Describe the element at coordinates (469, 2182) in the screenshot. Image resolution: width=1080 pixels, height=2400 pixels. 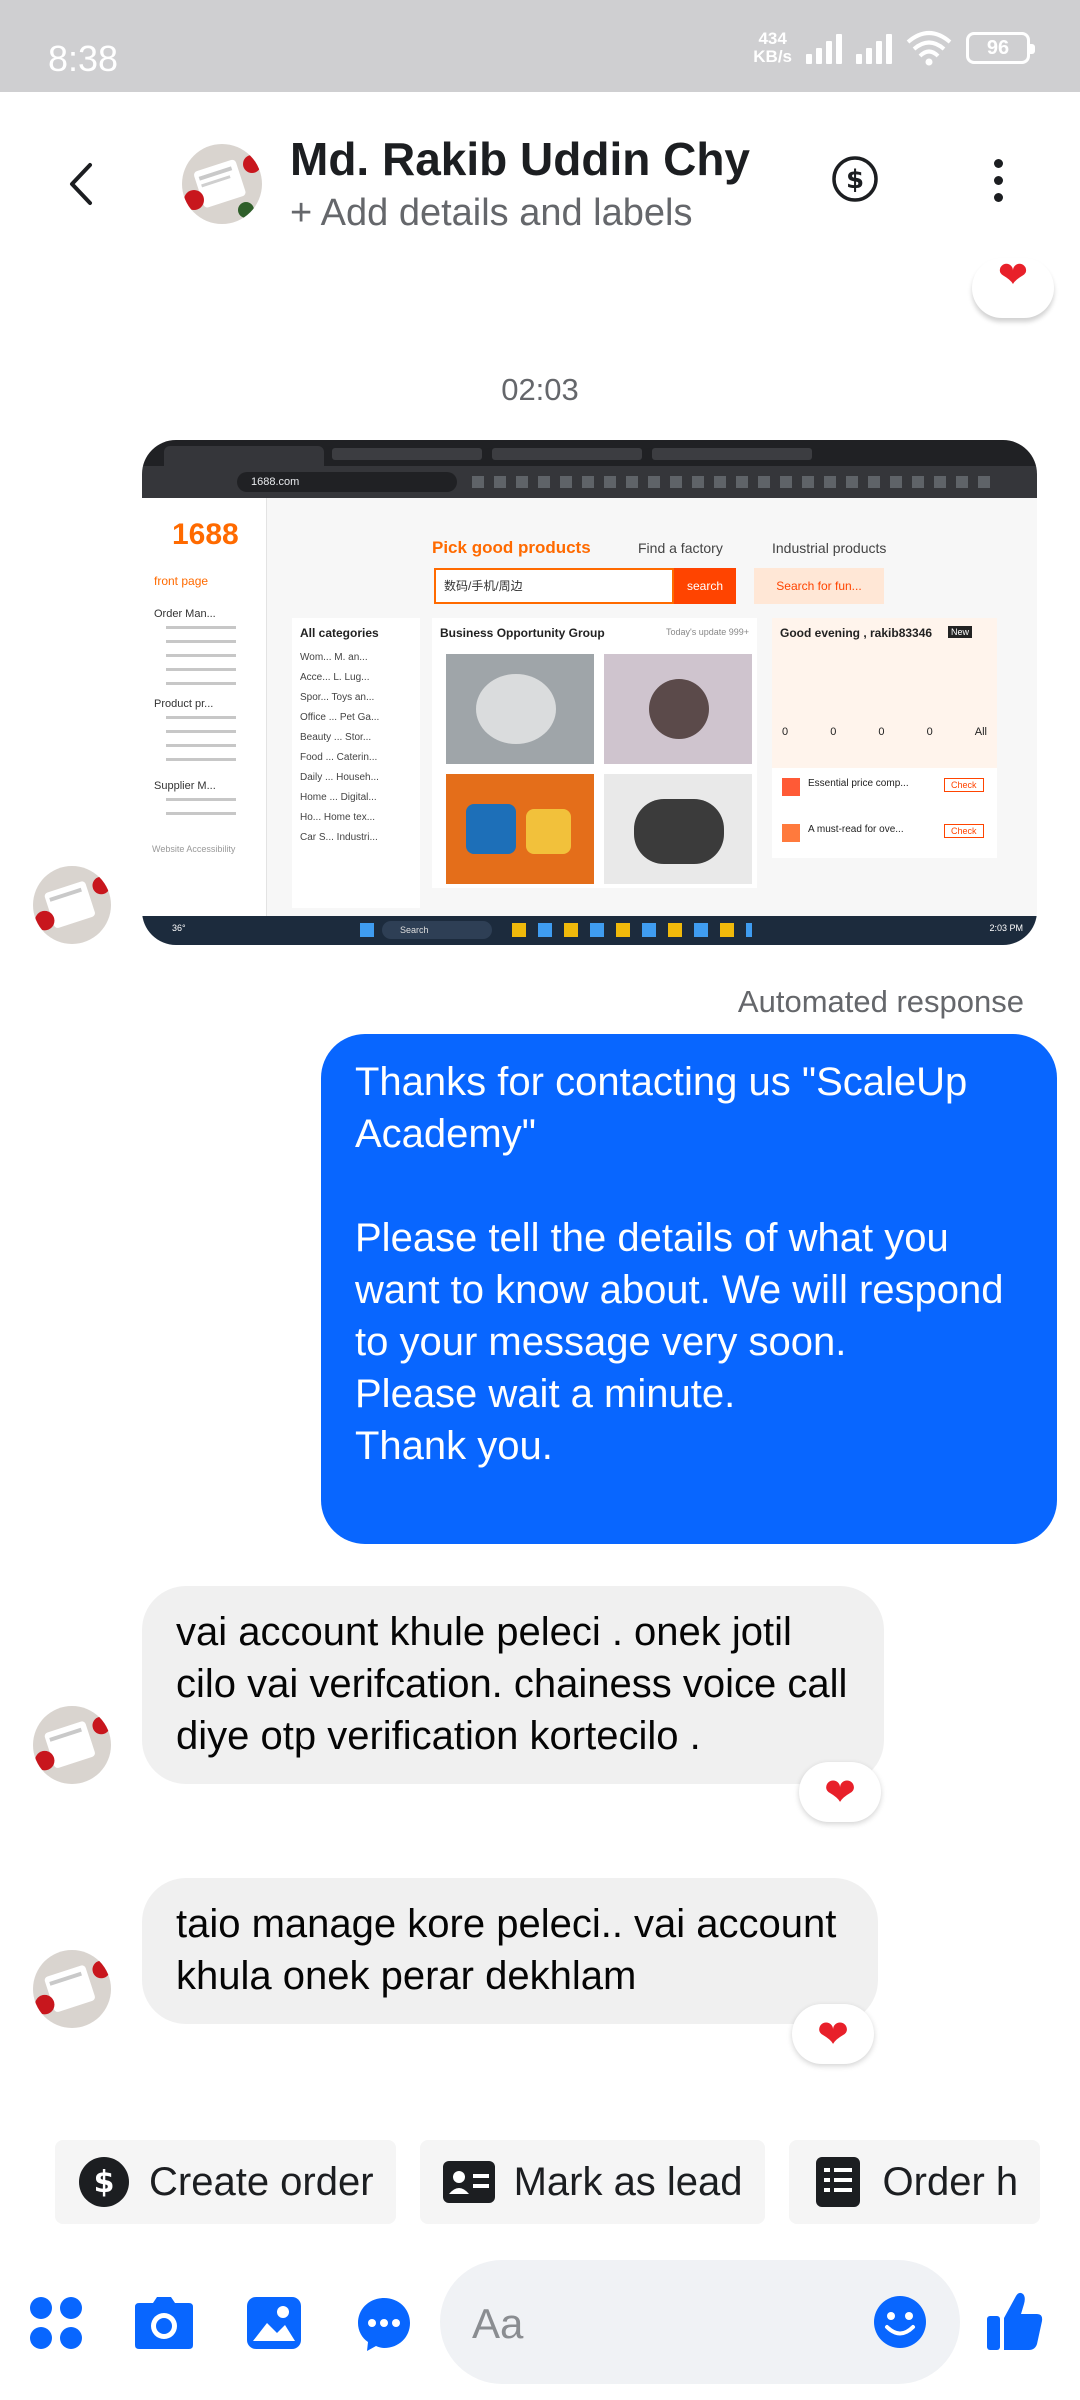
I see `contact-card-icon` at that location.